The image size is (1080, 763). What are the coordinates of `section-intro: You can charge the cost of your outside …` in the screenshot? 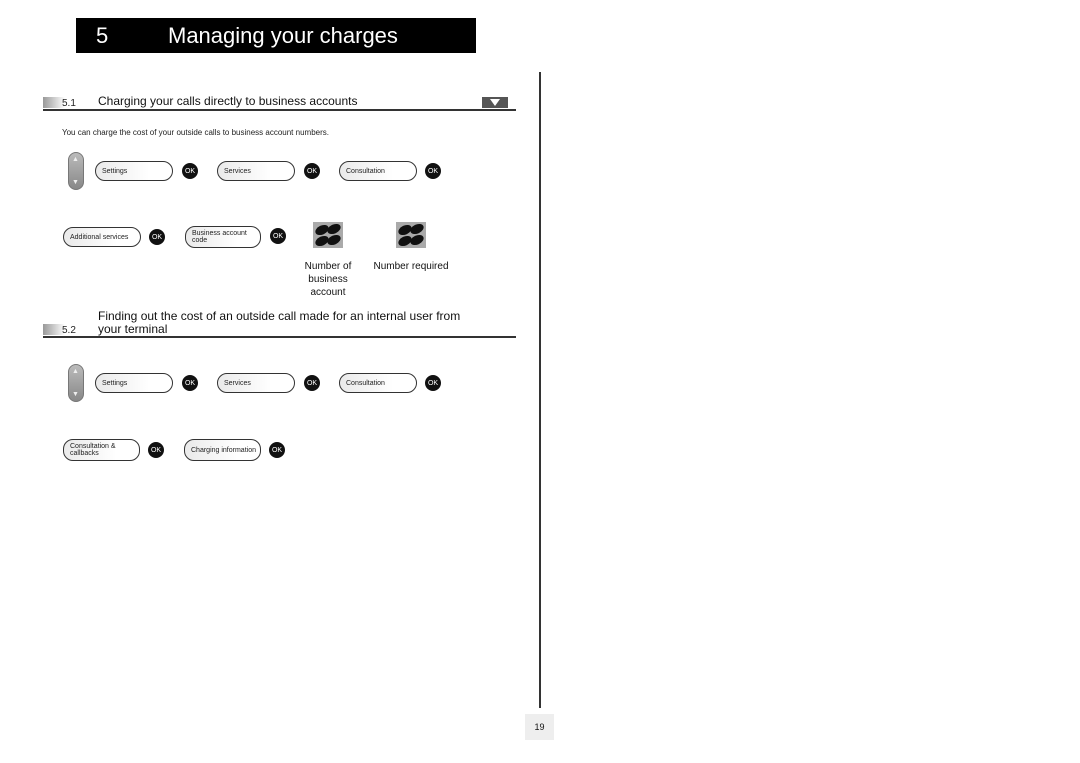 It's located at (195, 132).